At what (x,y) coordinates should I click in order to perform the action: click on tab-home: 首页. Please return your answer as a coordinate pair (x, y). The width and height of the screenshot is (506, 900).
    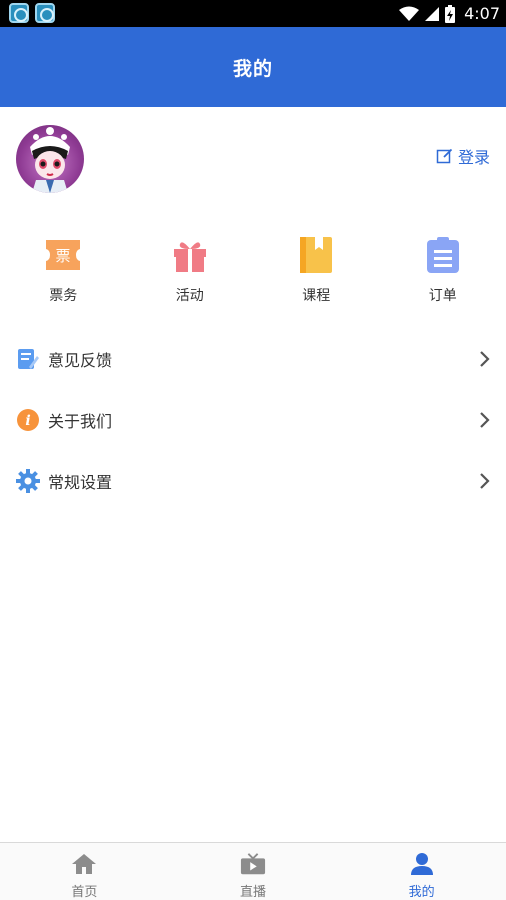
    Looking at the image, I should click on (84, 871).